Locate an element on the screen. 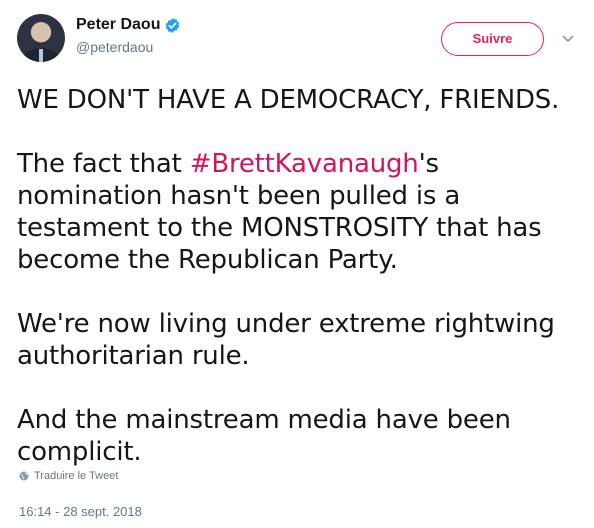 Image resolution: width=594 pixels, height=528 pixels. follow-button: Suivre is located at coordinates (492, 39).